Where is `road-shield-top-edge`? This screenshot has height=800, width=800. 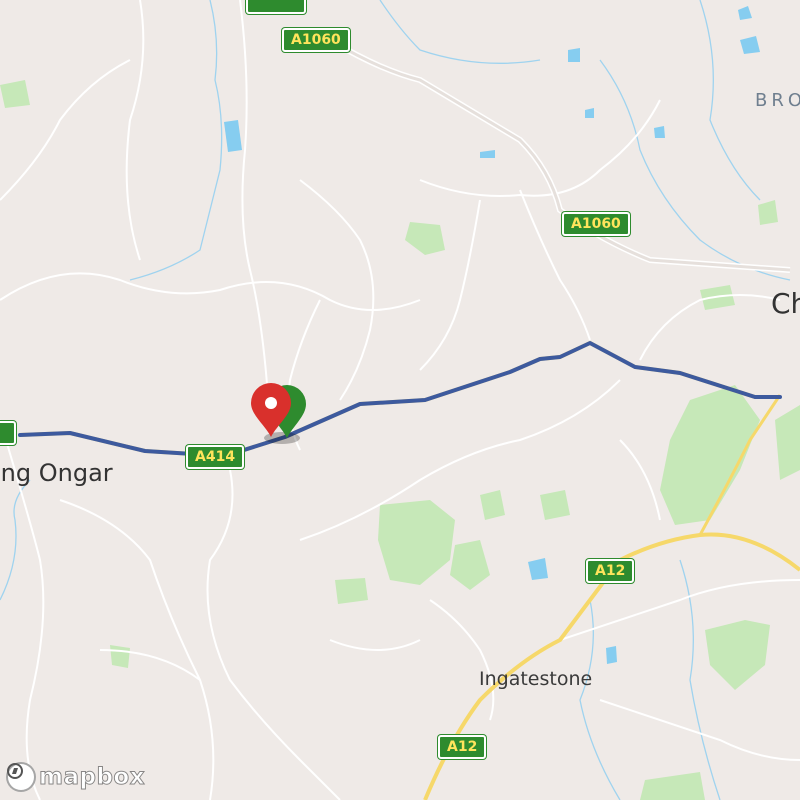 road-shield-top-edge is located at coordinates (276, 7).